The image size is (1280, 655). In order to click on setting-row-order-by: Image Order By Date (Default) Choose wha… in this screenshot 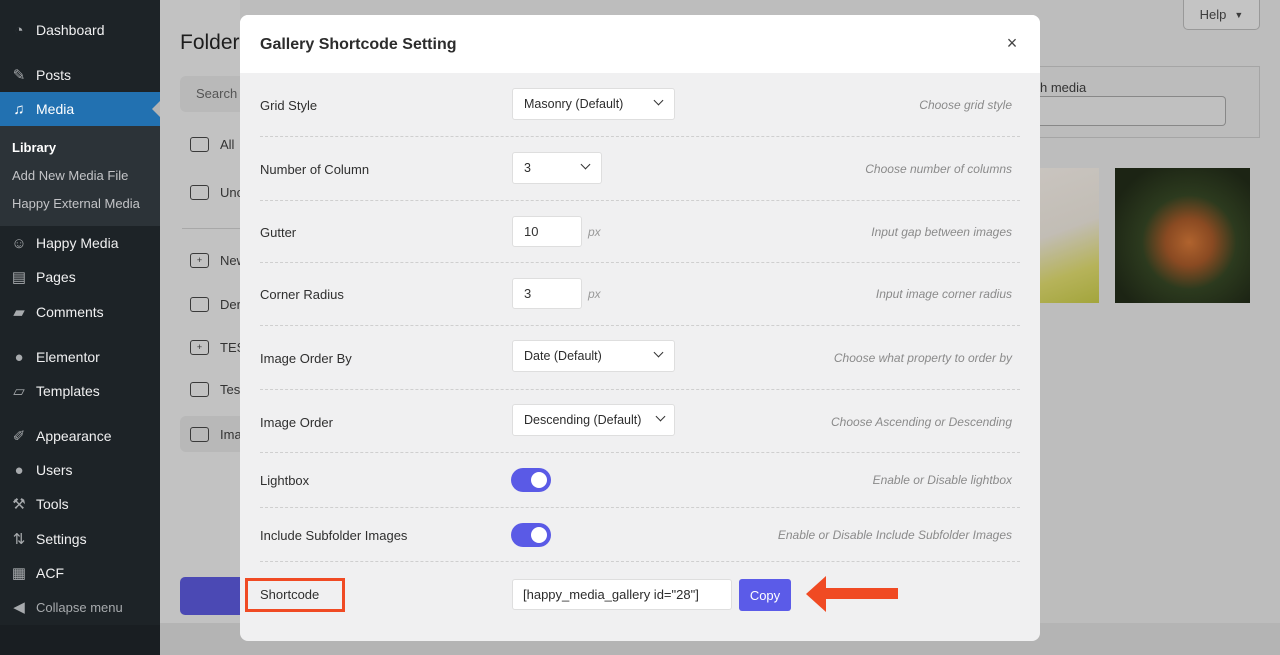, I will do `click(640, 358)`.